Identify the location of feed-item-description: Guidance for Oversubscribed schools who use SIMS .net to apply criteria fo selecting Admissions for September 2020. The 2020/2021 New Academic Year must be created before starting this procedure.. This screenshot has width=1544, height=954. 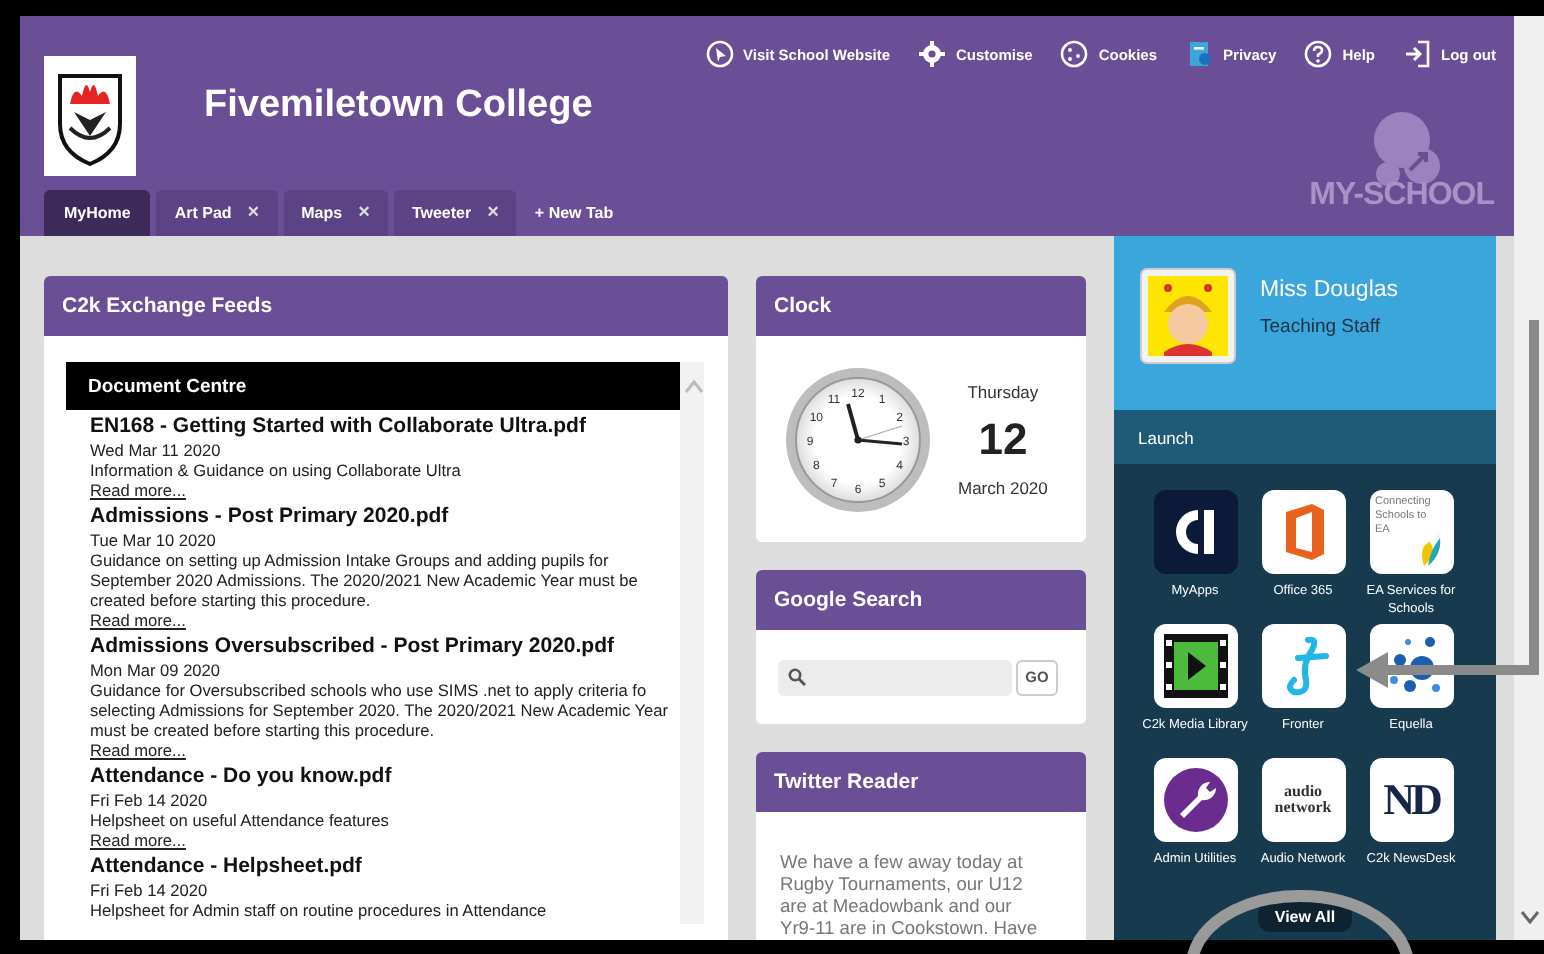
(380, 710).